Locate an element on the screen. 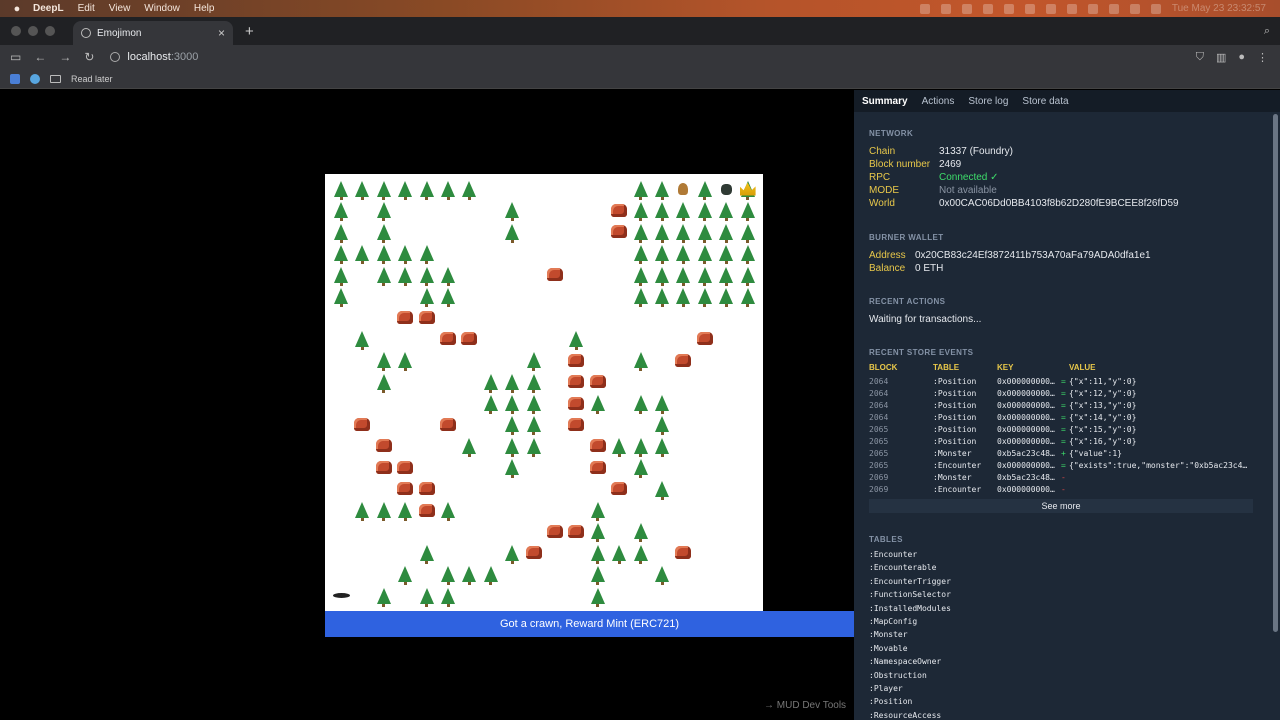 This screenshot has height=720, width=1280. forward-arrow-icon: → is located at coordinates (65, 57).